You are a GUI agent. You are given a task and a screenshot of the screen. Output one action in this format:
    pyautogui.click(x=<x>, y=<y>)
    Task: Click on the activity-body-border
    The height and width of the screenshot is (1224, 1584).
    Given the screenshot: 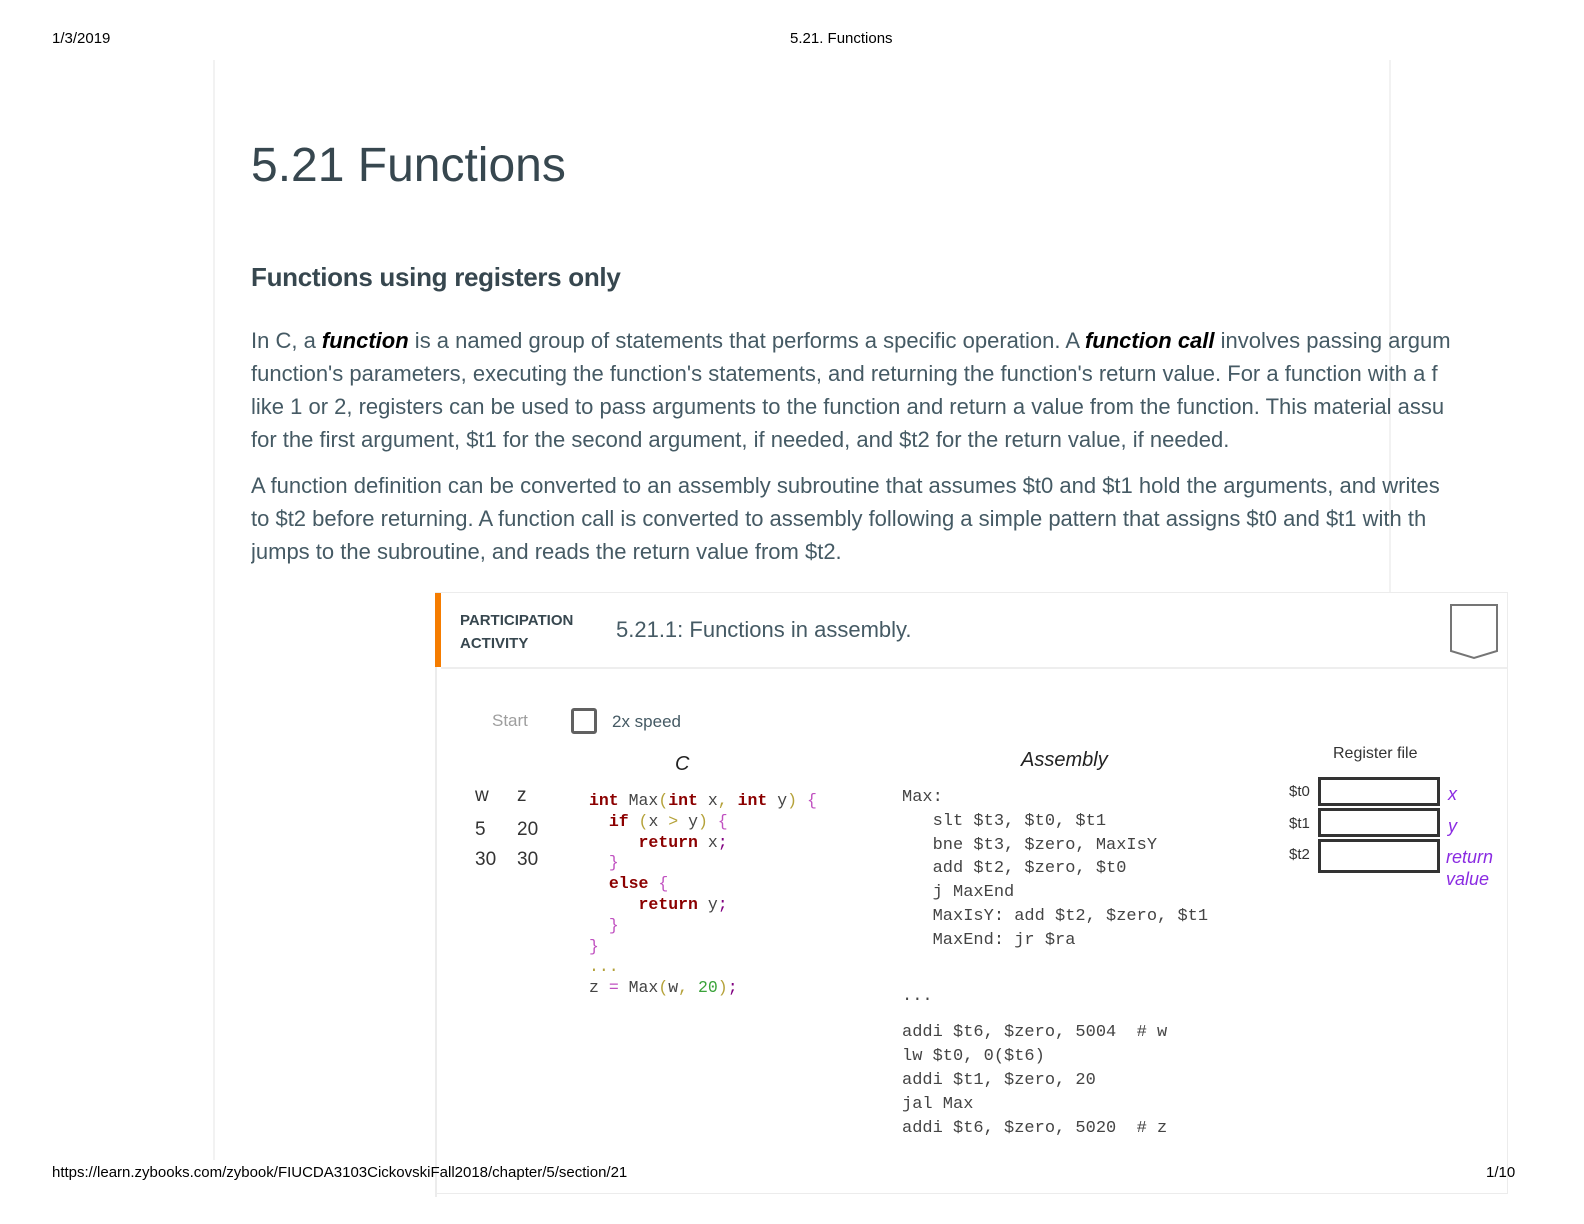 What is the action you would take?
    pyautogui.click(x=436, y=932)
    